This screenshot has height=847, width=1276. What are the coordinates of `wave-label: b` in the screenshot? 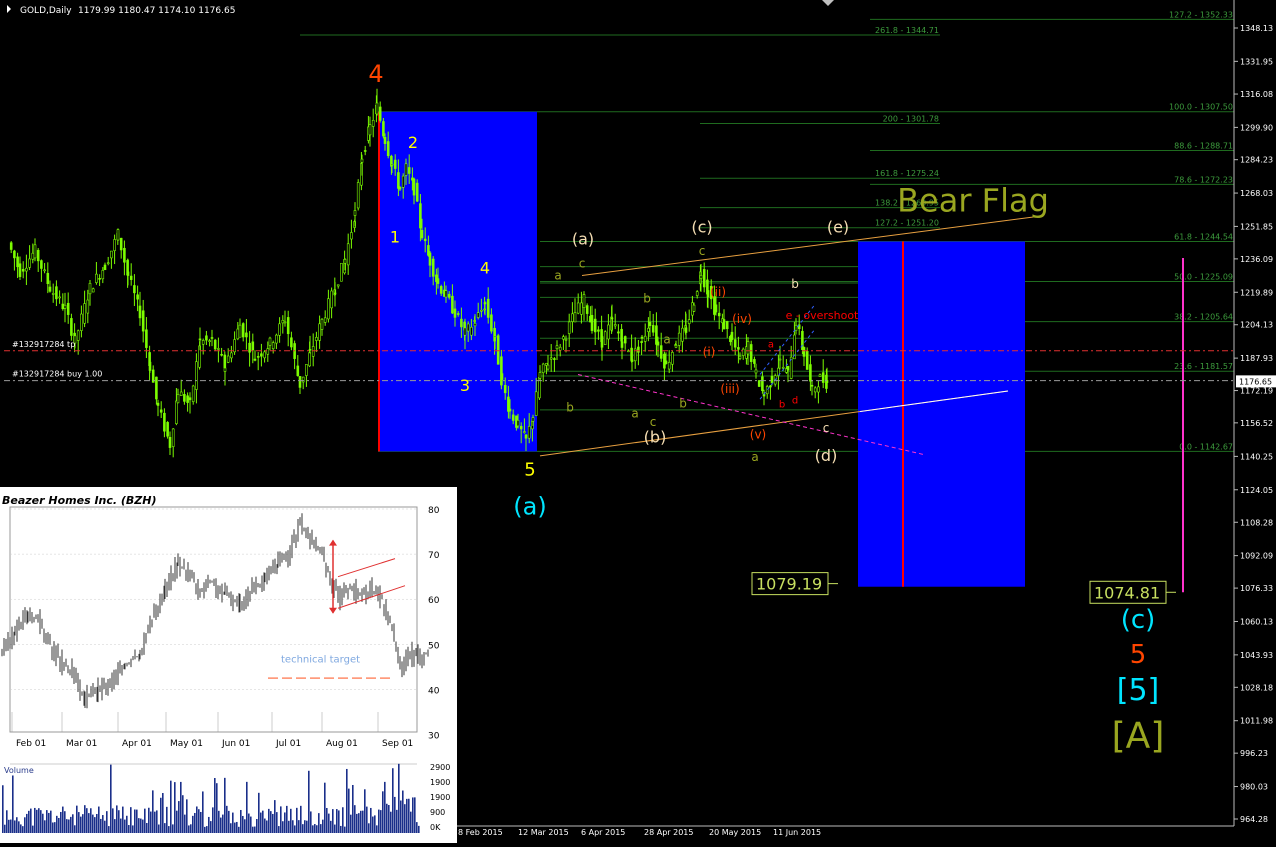 It's located at (795, 284).